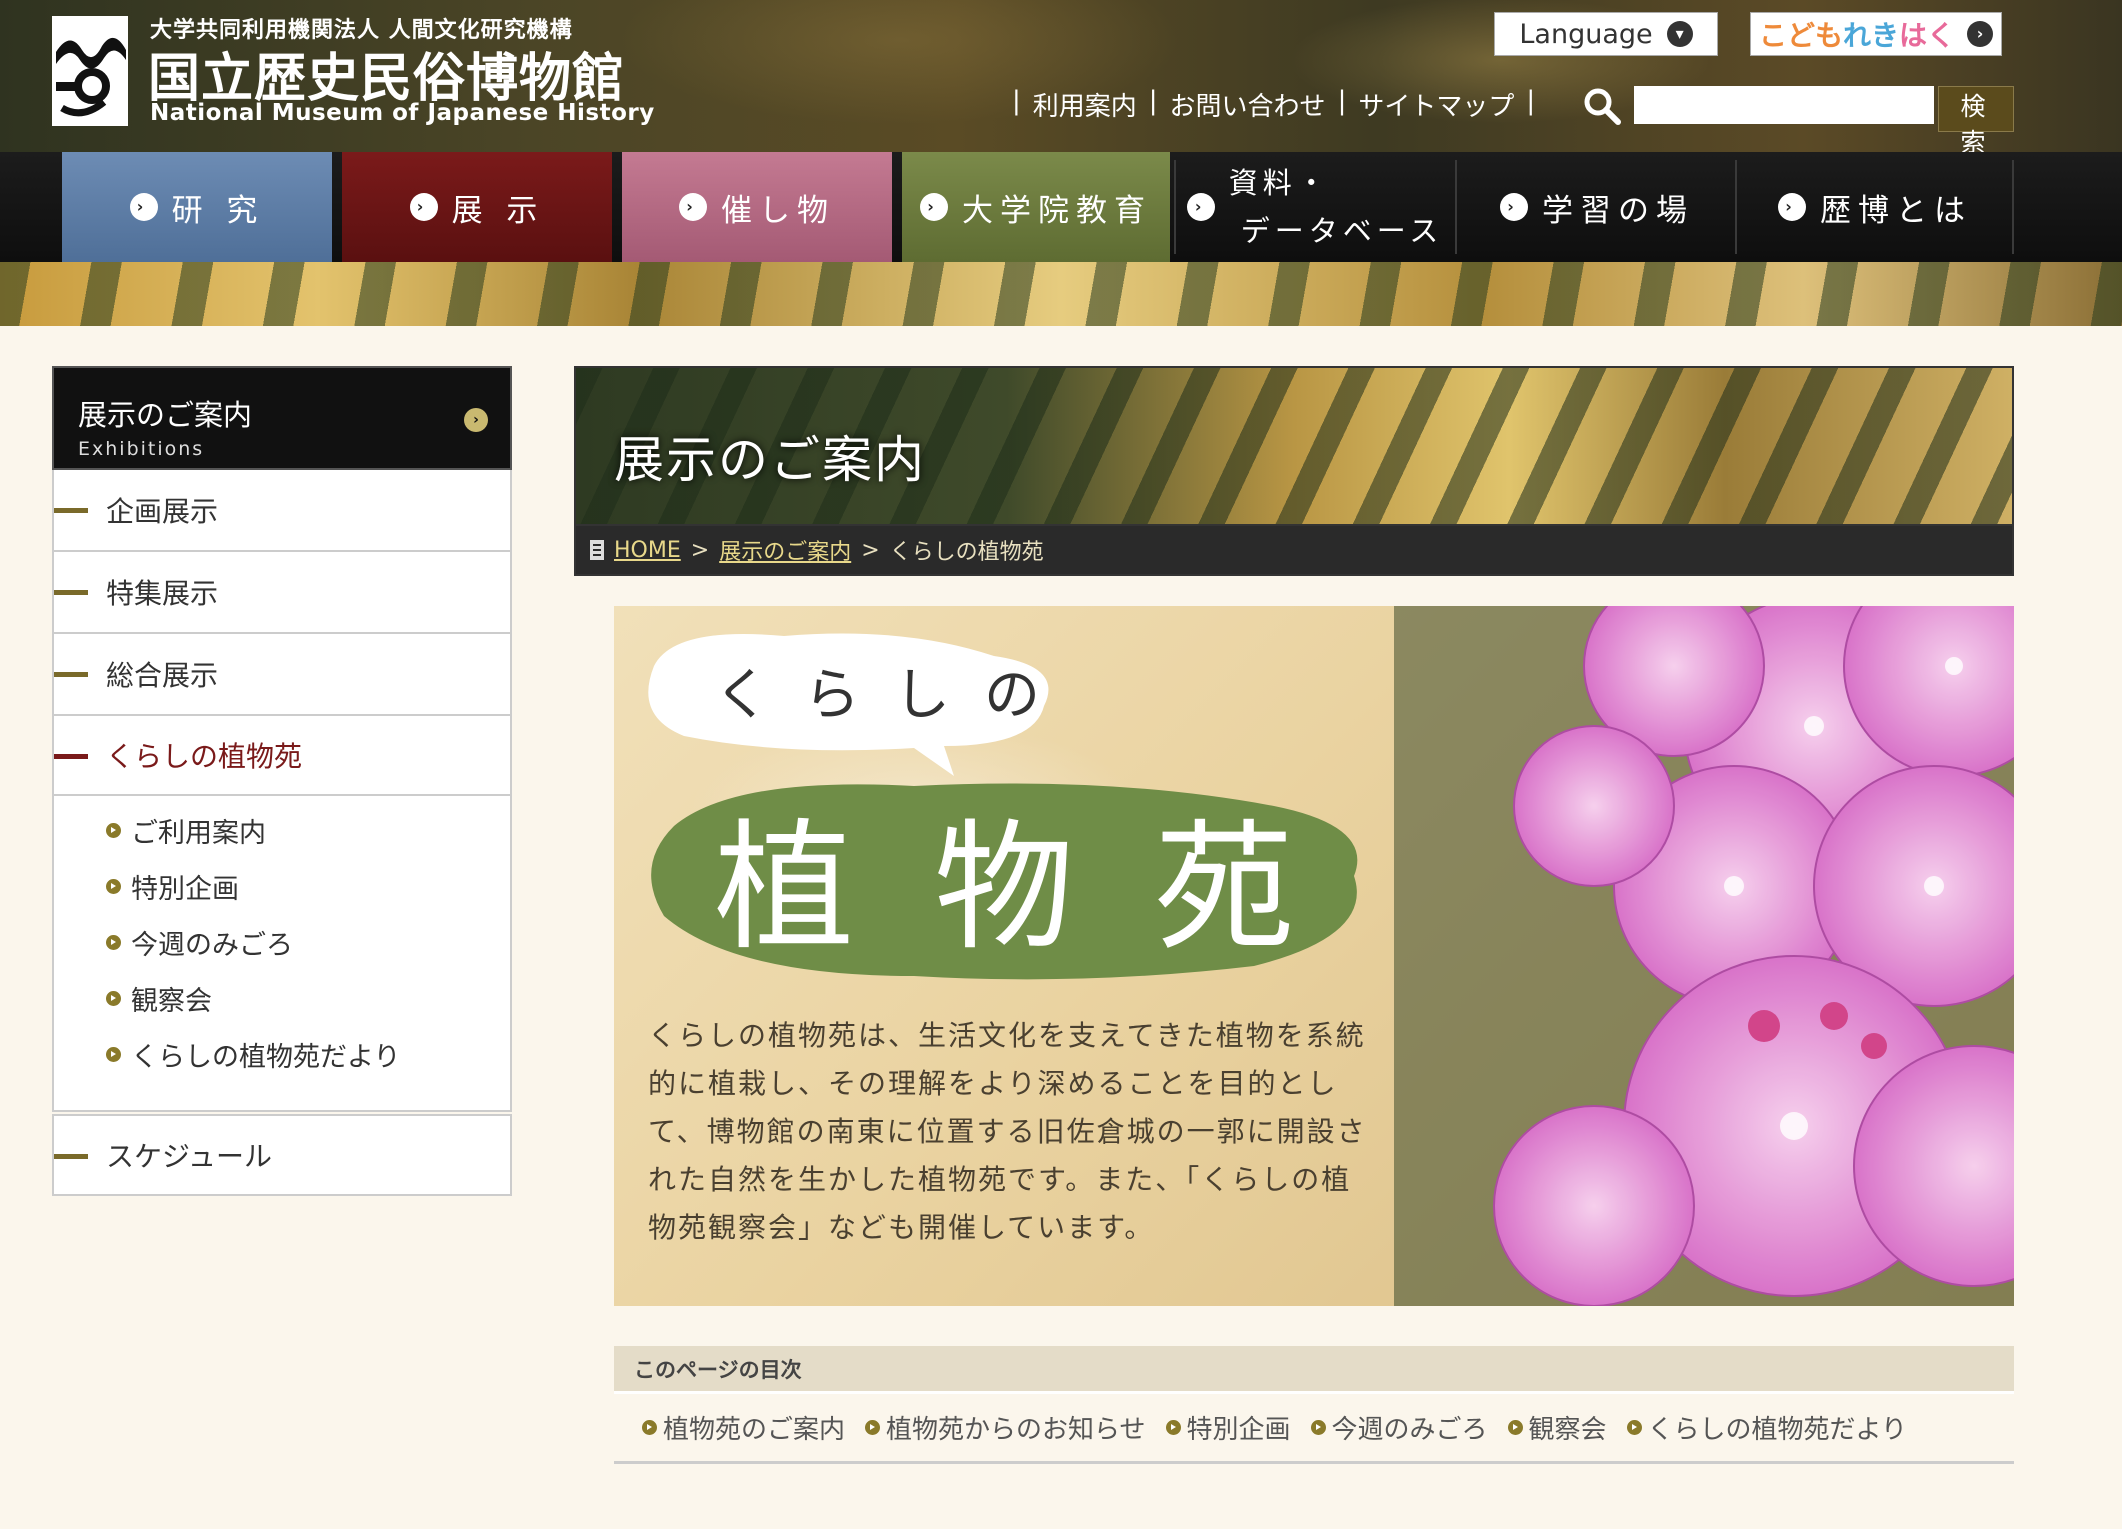 Image resolution: width=2122 pixels, height=1529 pixels. I want to click on feature-heading-small: くらしの, so click(894, 695).